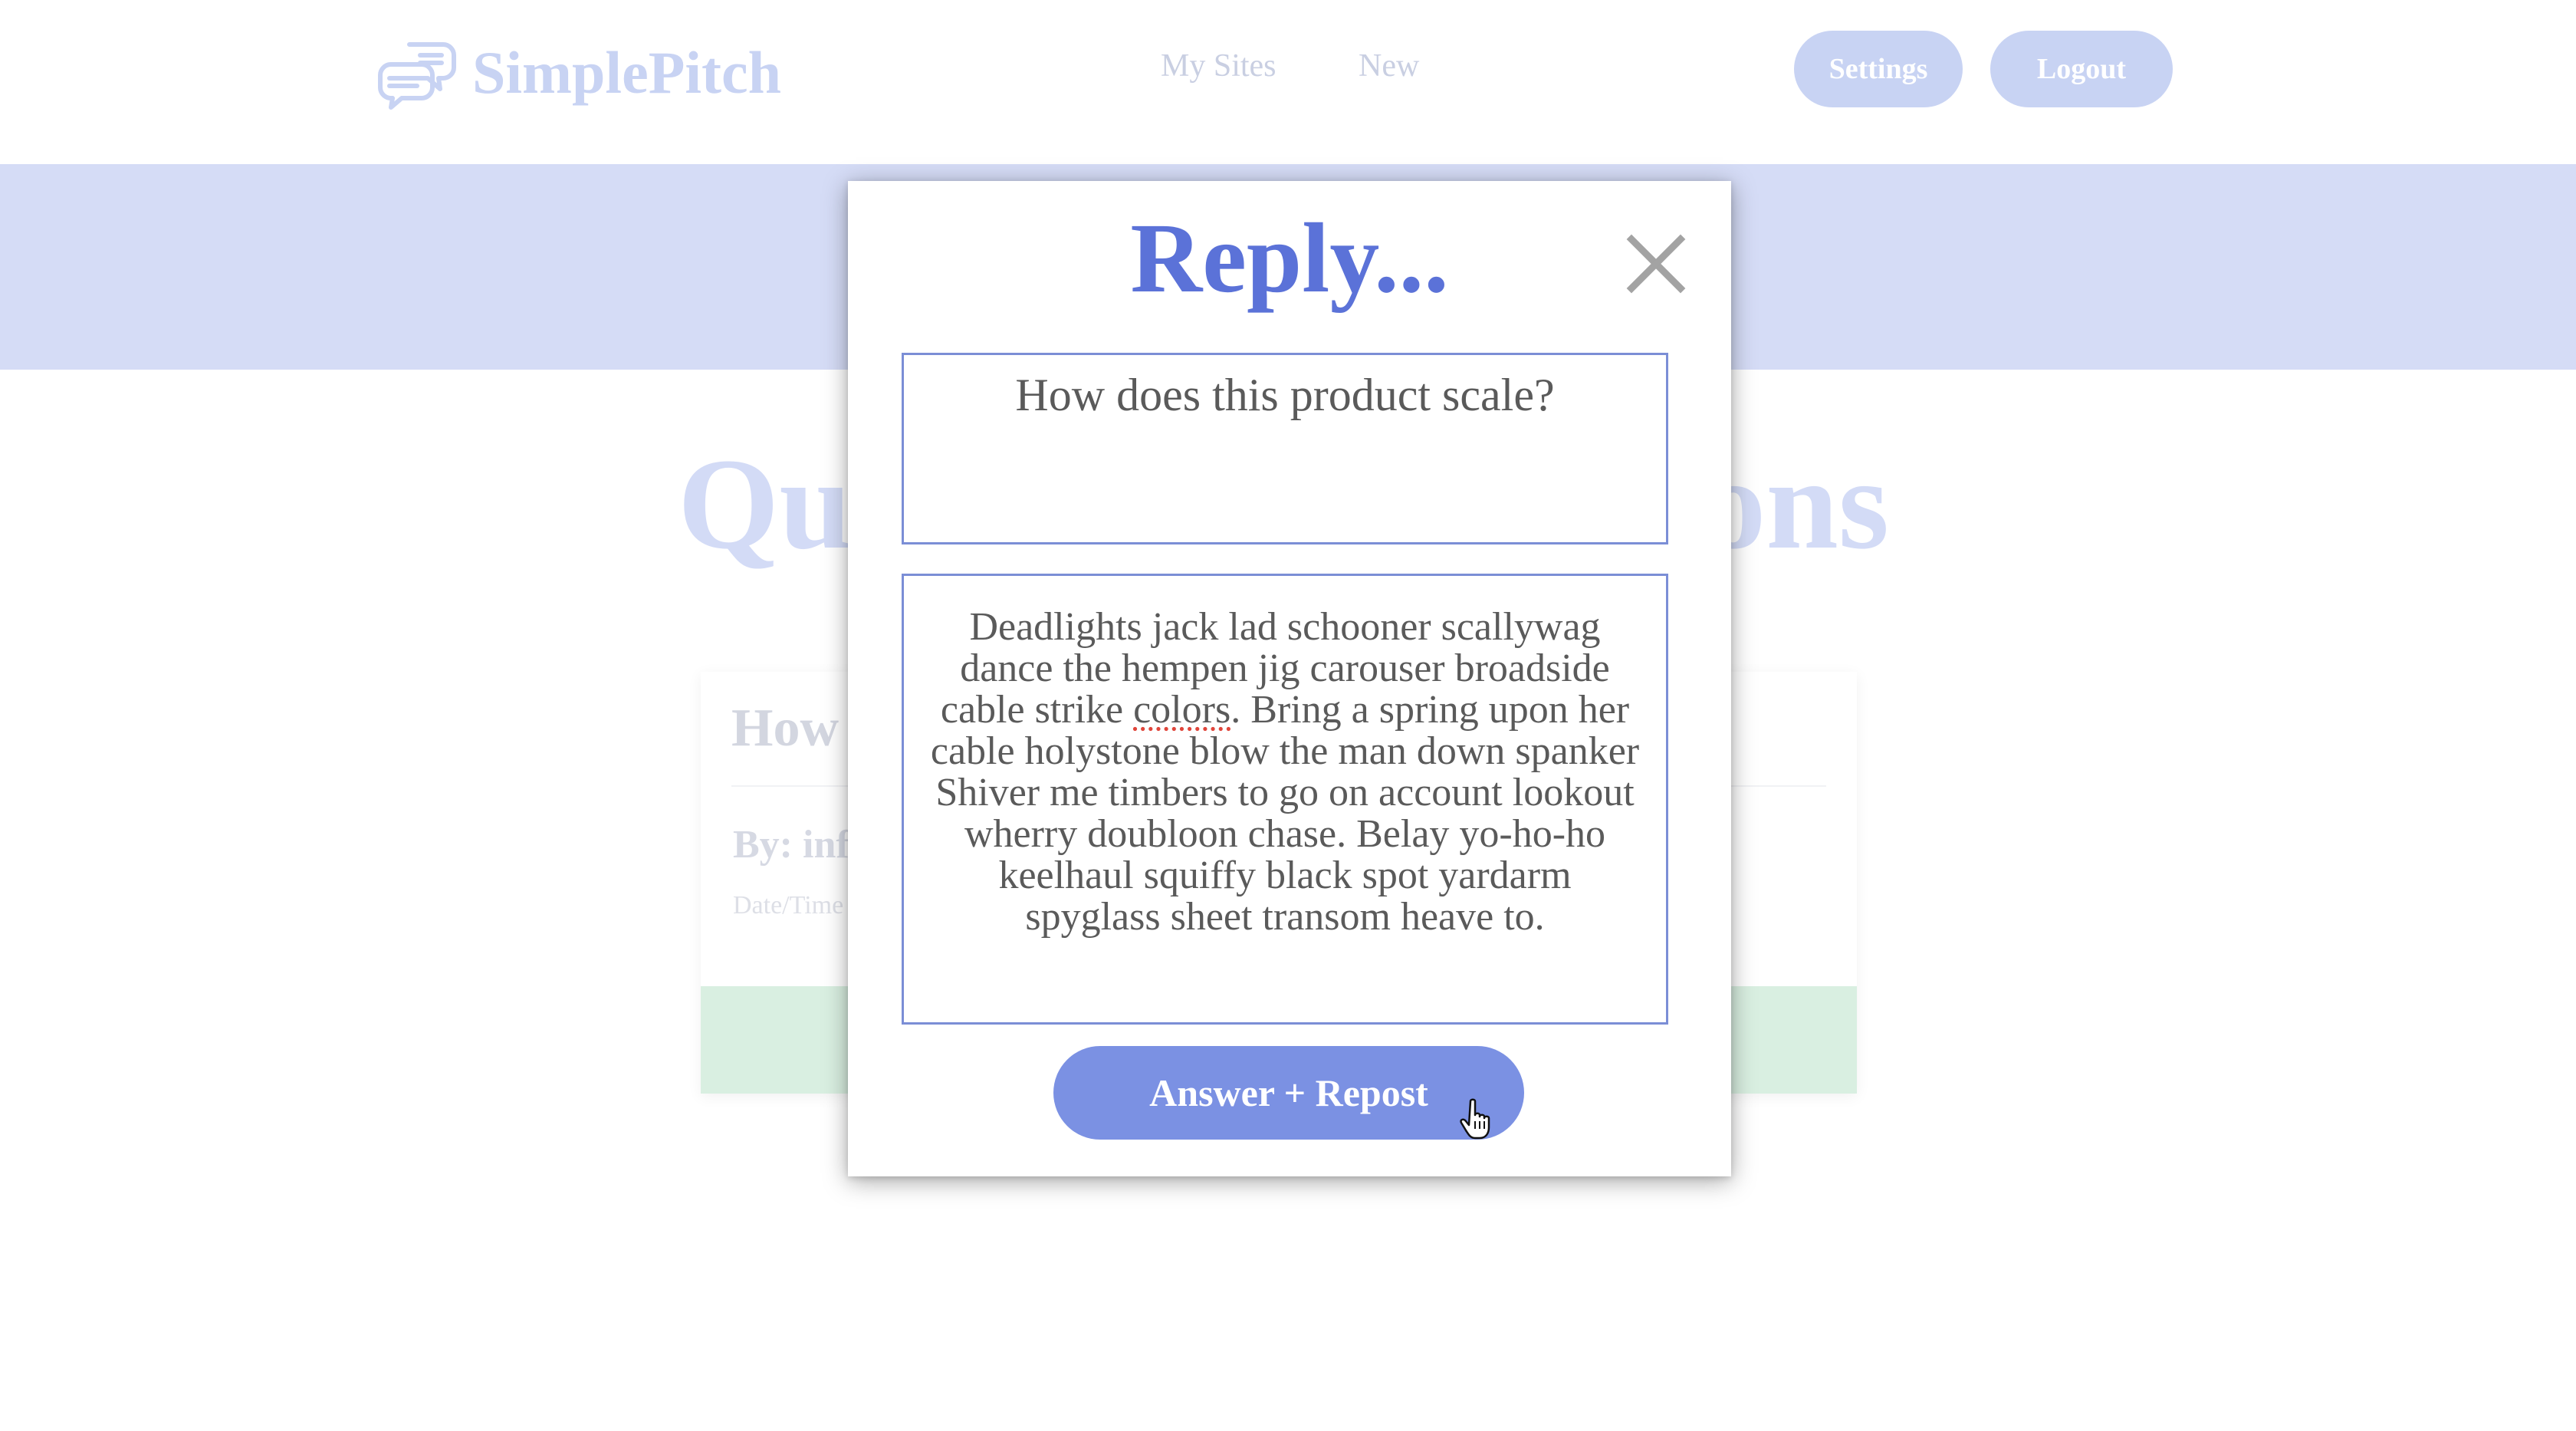 This screenshot has height=1431, width=2576. Describe the element at coordinates (626, 72) in the screenshot. I see `brand-name: SimplePitch` at that location.